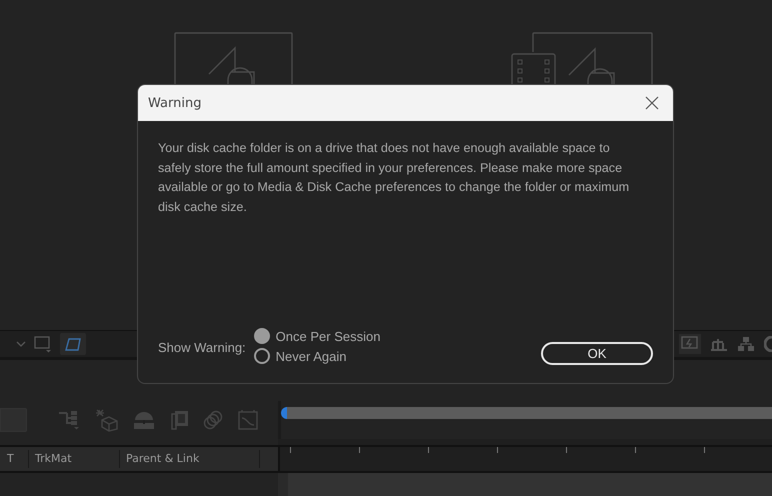 Image resolution: width=772 pixels, height=496 pixels. I want to click on flowchart-icon, so click(746, 344).